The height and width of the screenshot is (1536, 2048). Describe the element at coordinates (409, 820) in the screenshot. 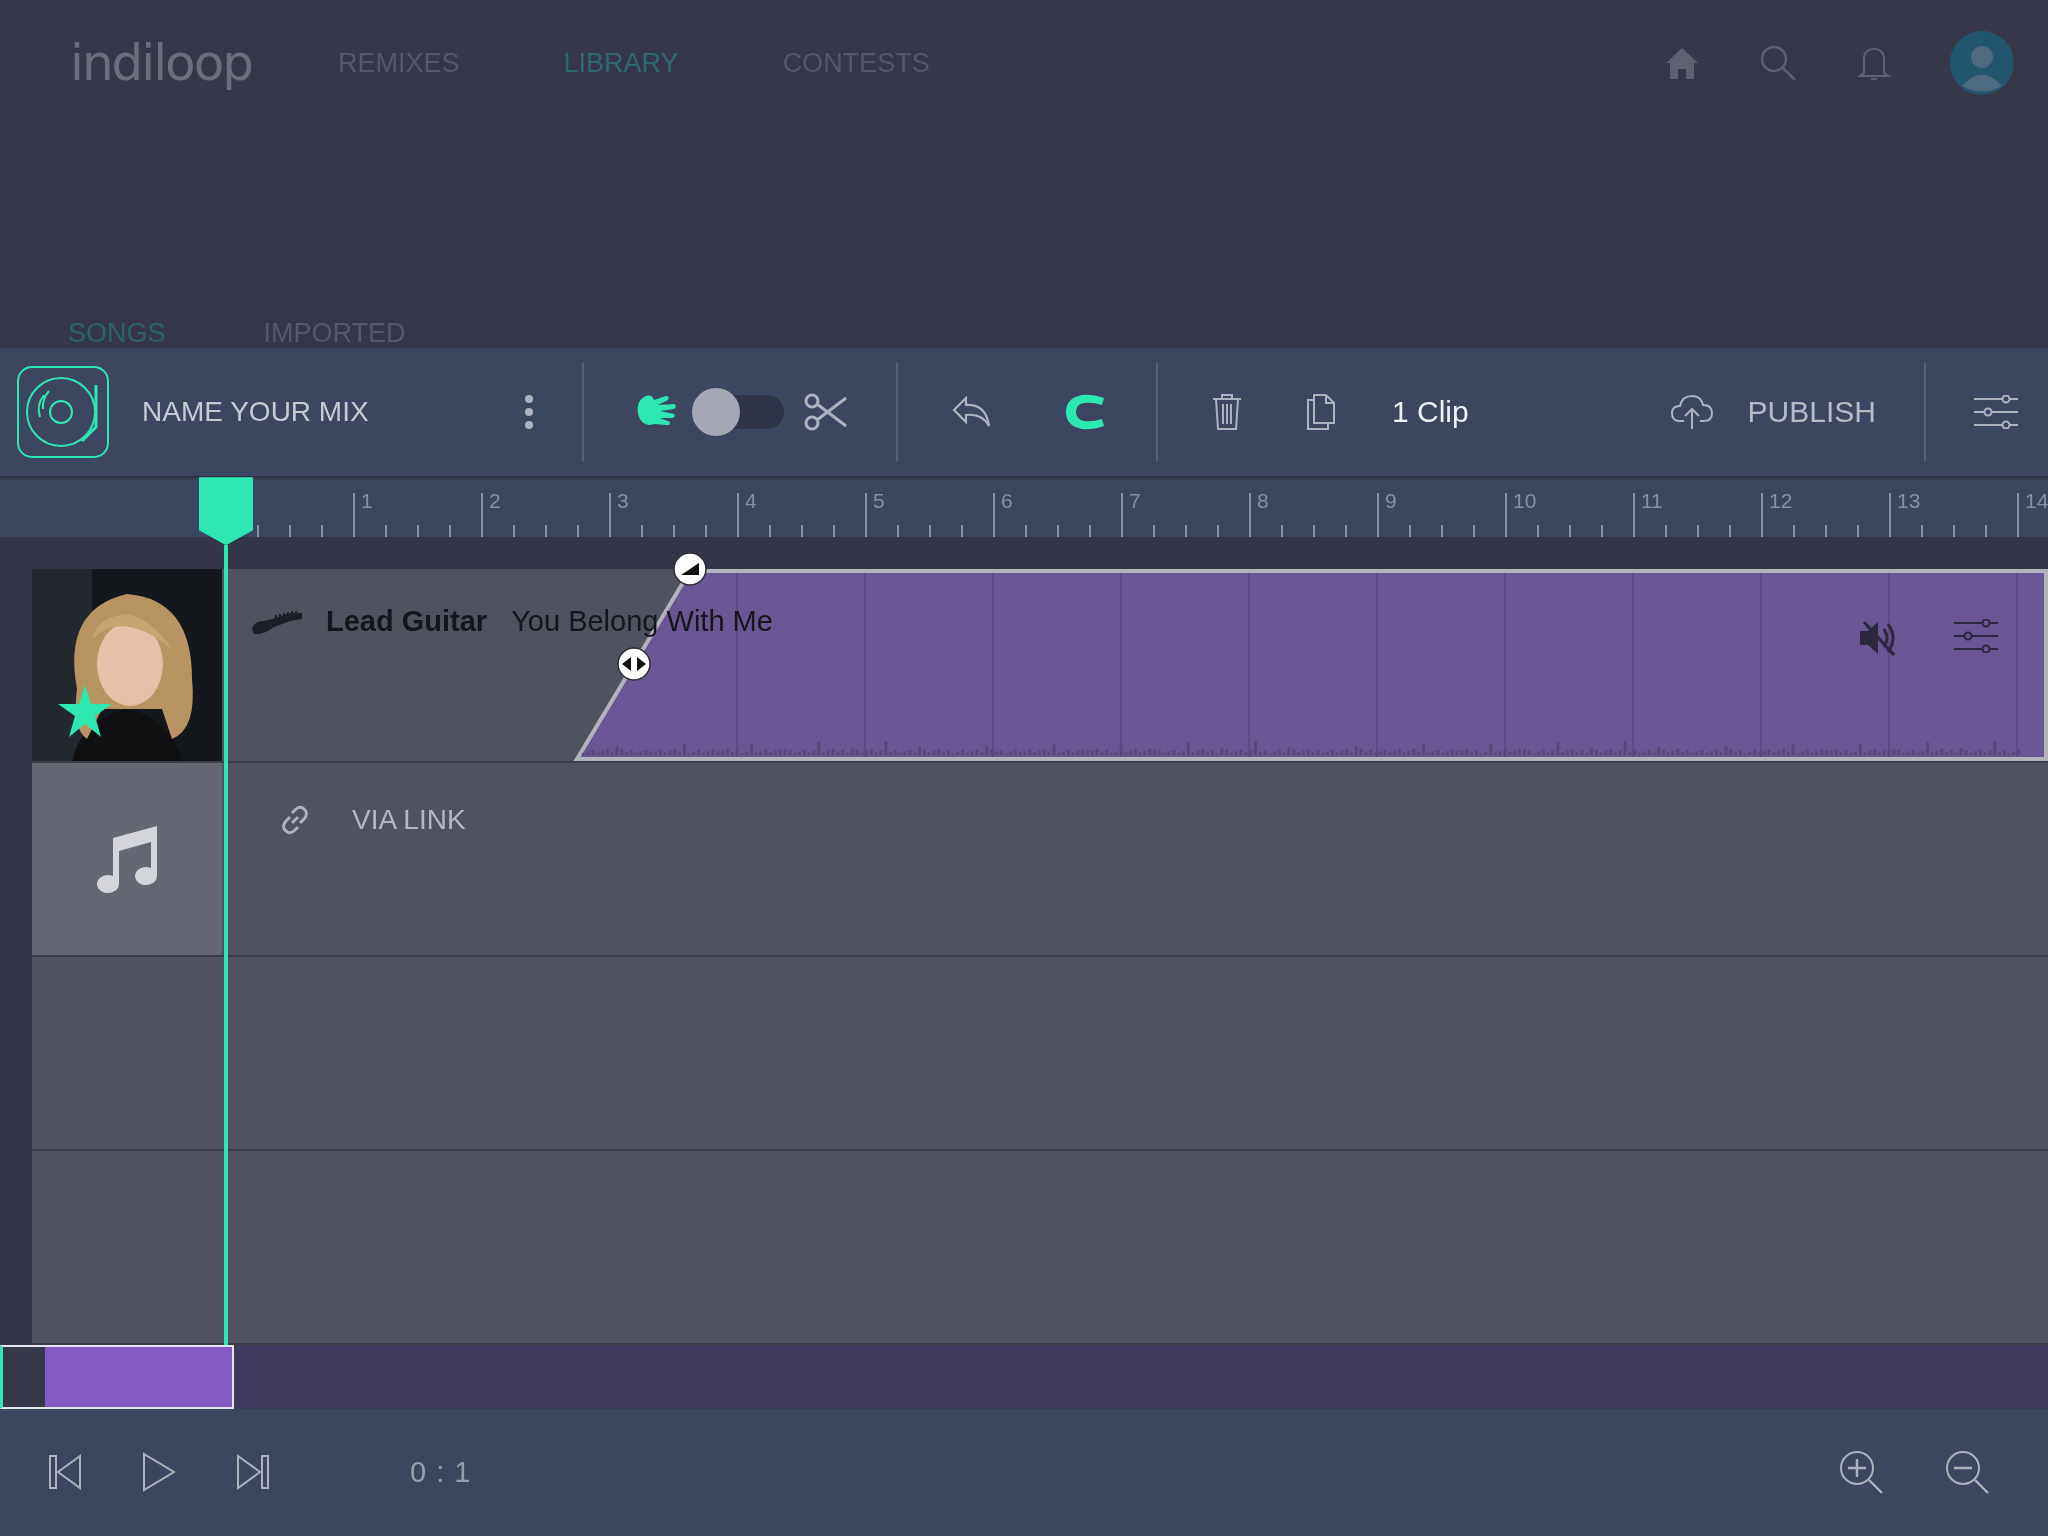

I see `via-link-label: VIA LINK` at that location.